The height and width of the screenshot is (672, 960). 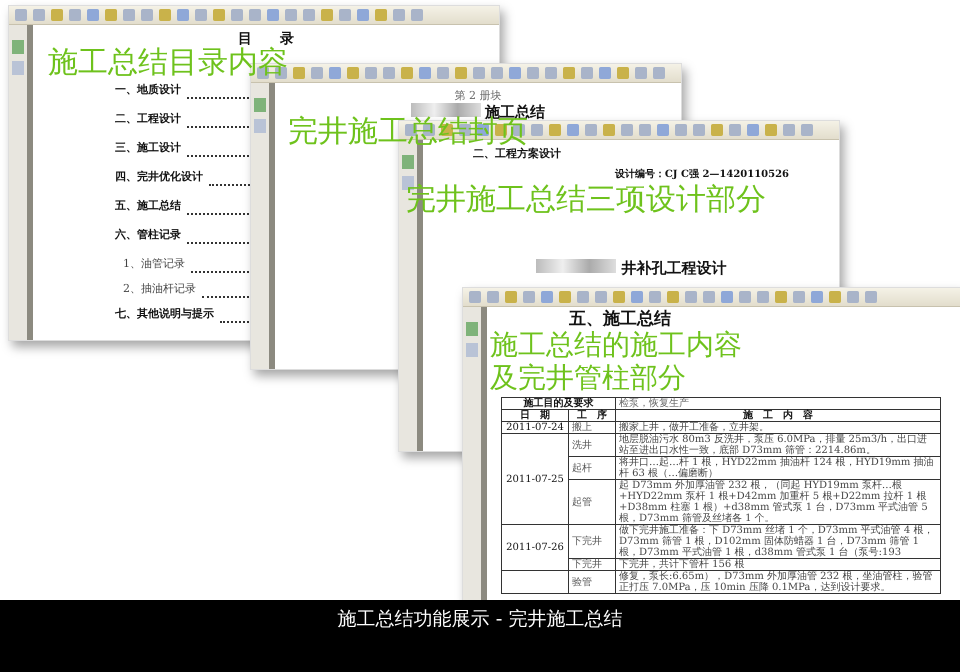 What do you see at coordinates (535, 416) in the screenshot?
I see `table-header-cell: 日 期` at bounding box center [535, 416].